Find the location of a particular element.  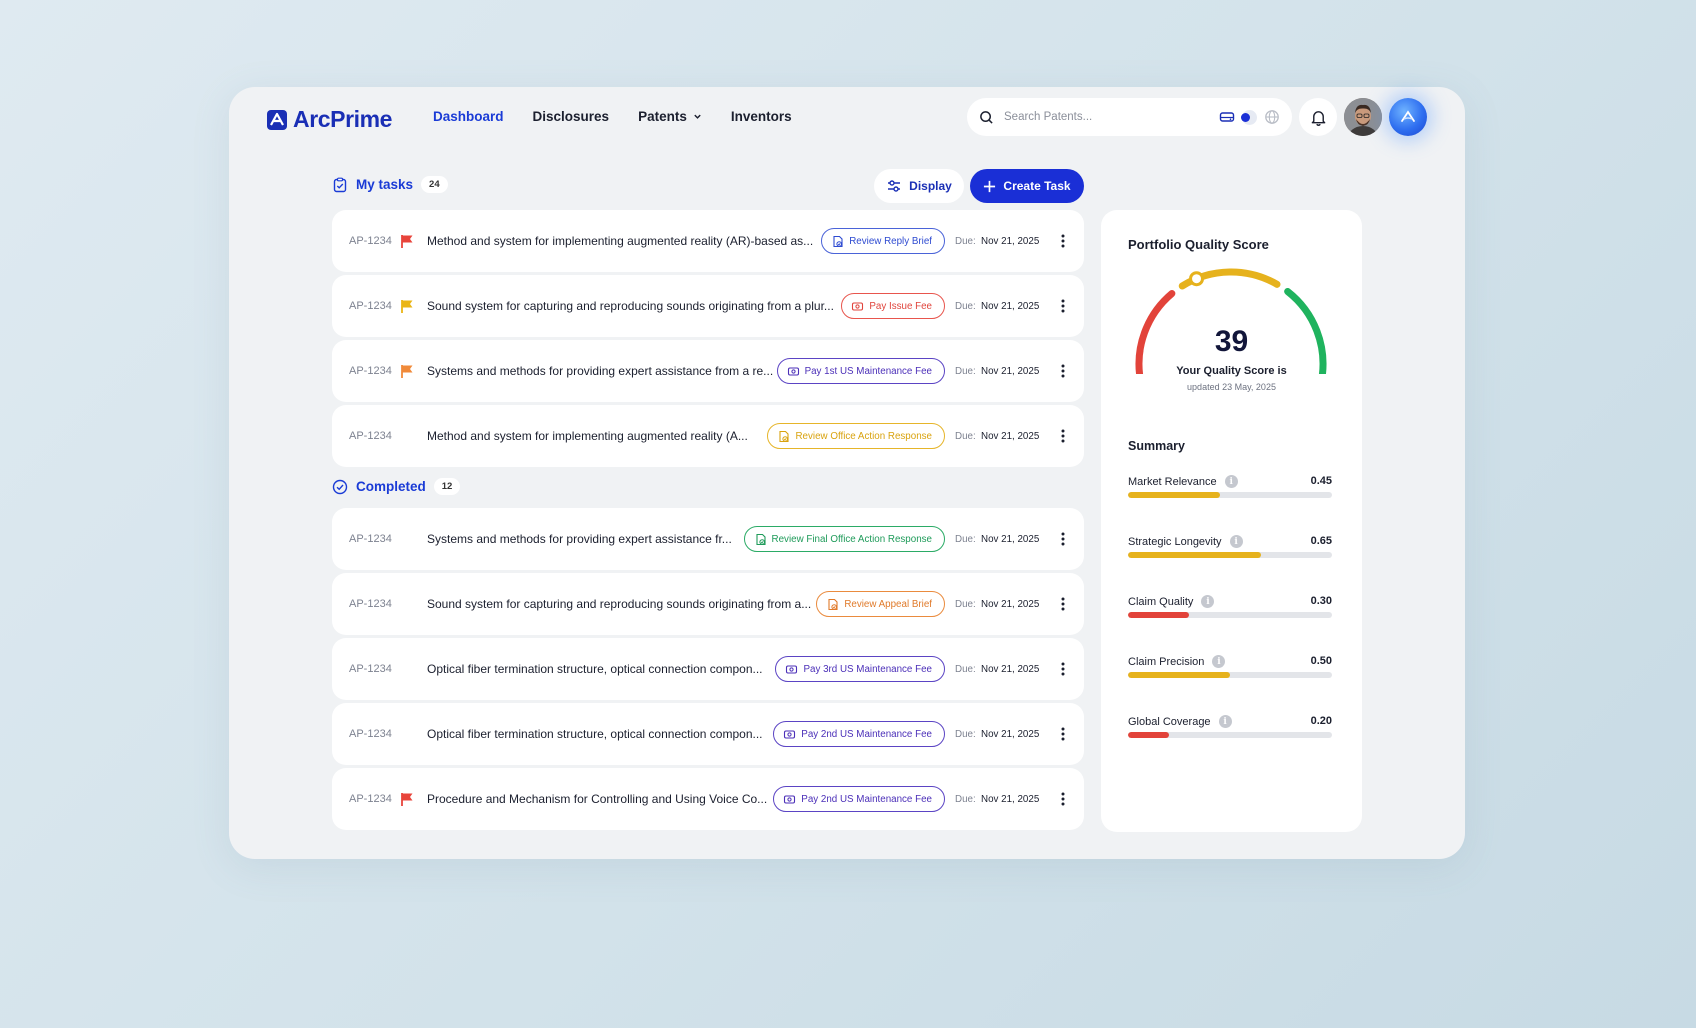

metric-label: Market Relevance is located at coordinates (1172, 481).